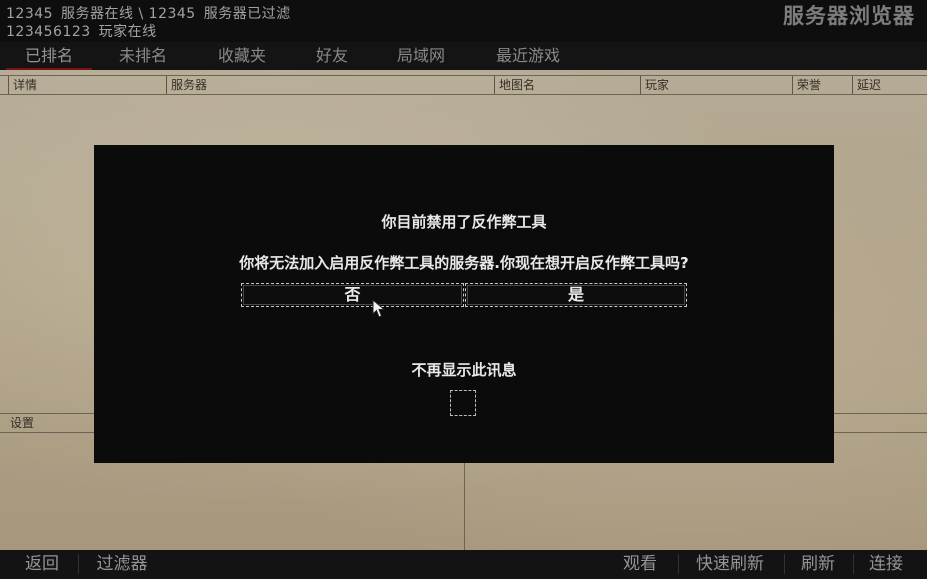 This screenshot has width=927, height=579. What do you see at coordinates (463, 403) in the screenshot?
I see `dont-show-again-checkbox` at bounding box center [463, 403].